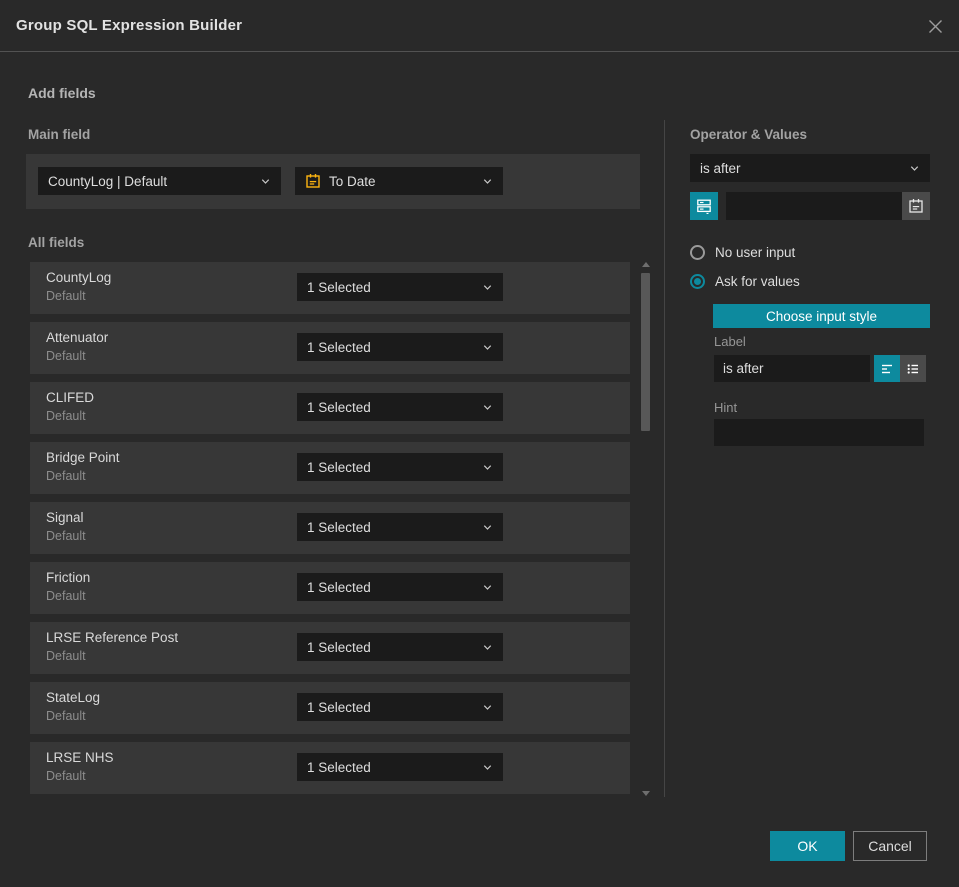 The width and height of the screenshot is (959, 887). I want to click on radio-selected-icon, so click(697, 281).